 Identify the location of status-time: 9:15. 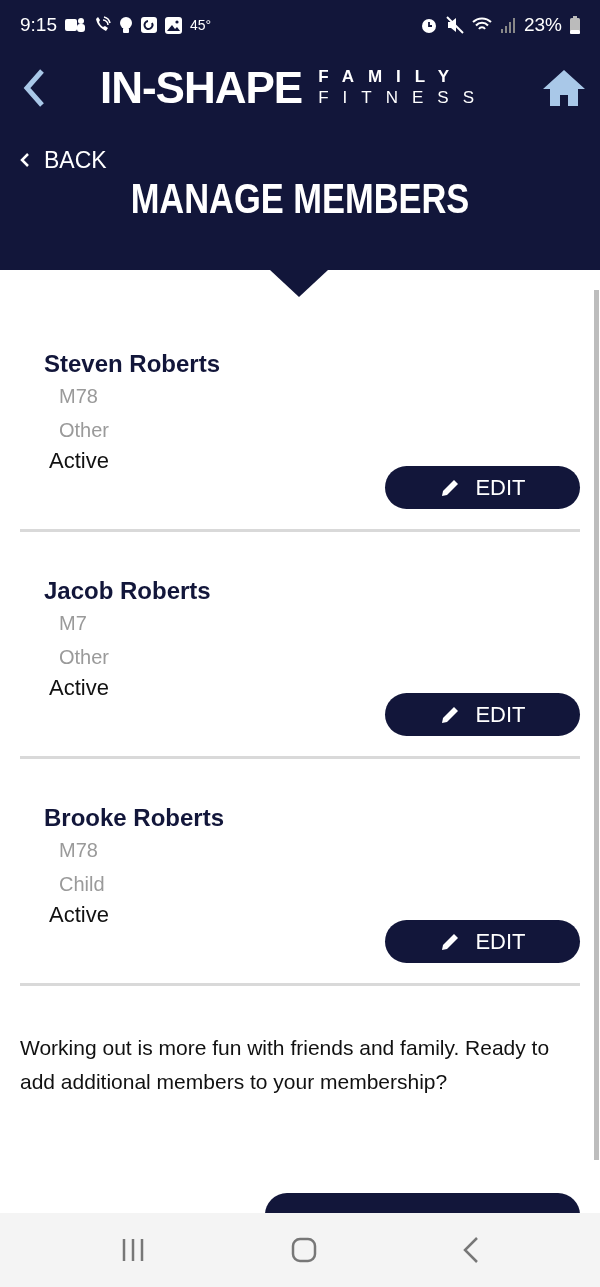
(38, 24).